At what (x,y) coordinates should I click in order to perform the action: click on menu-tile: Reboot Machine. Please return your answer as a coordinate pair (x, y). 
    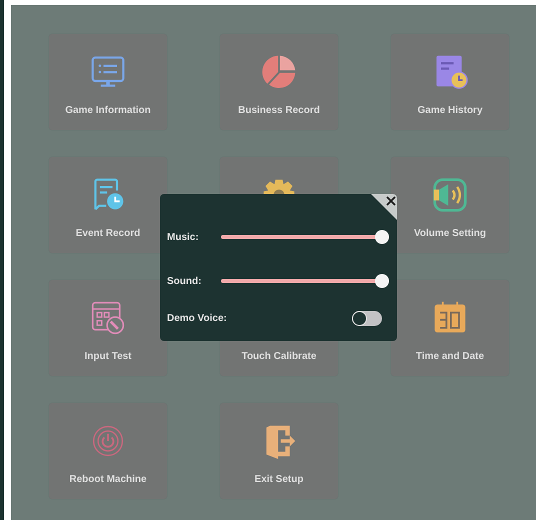
    Looking at the image, I should click on (108, 451).